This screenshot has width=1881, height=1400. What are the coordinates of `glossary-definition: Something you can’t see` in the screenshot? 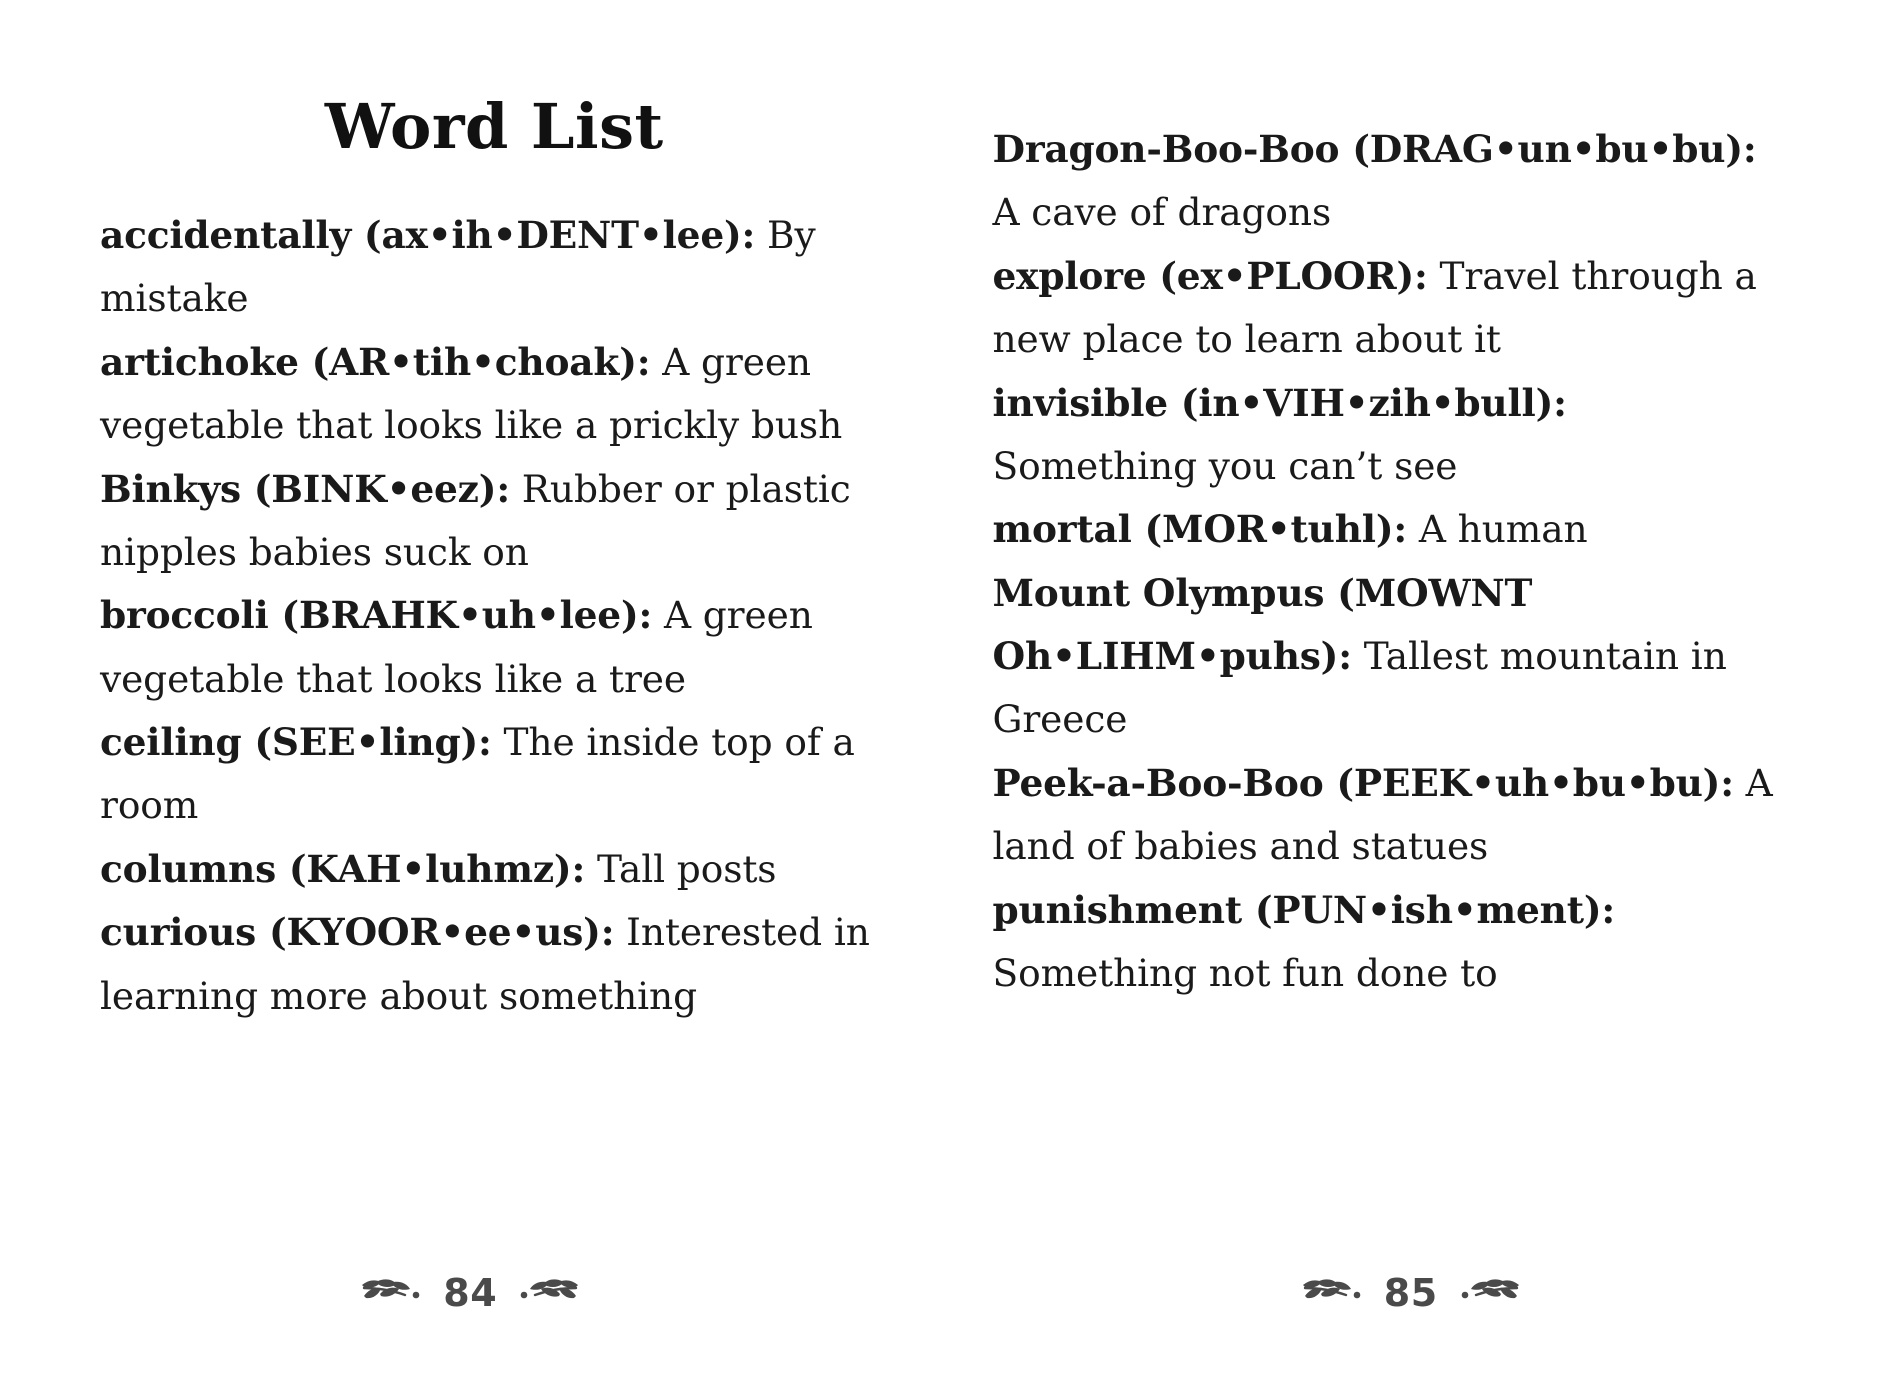 It's located at (1225, 465).